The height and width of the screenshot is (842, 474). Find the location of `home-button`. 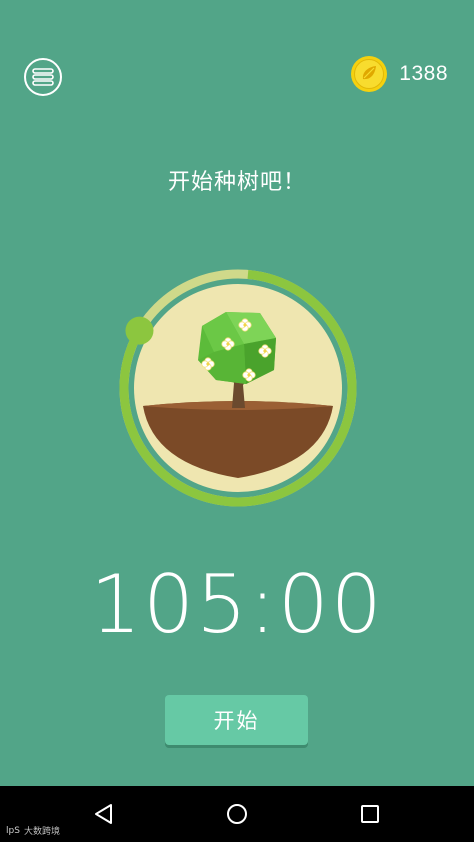

home-button is located at coordinates (237, 814).